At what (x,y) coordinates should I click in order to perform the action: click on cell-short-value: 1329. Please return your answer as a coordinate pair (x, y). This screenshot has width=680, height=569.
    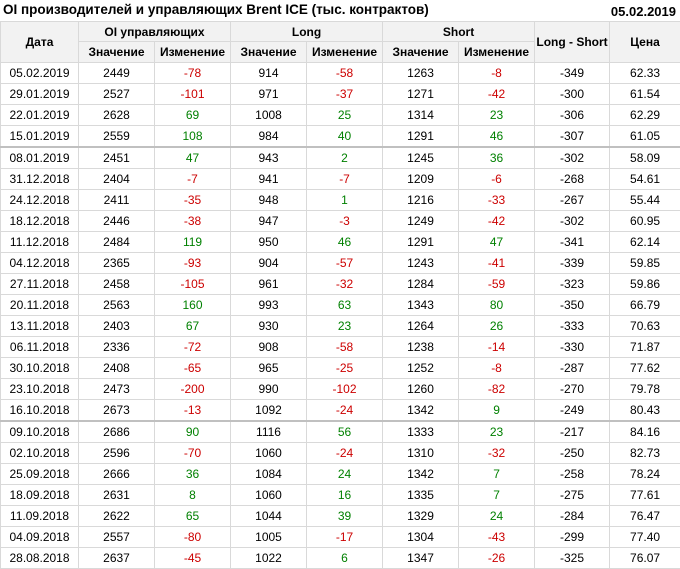
    Looking at the image, I should click on (421, 516).